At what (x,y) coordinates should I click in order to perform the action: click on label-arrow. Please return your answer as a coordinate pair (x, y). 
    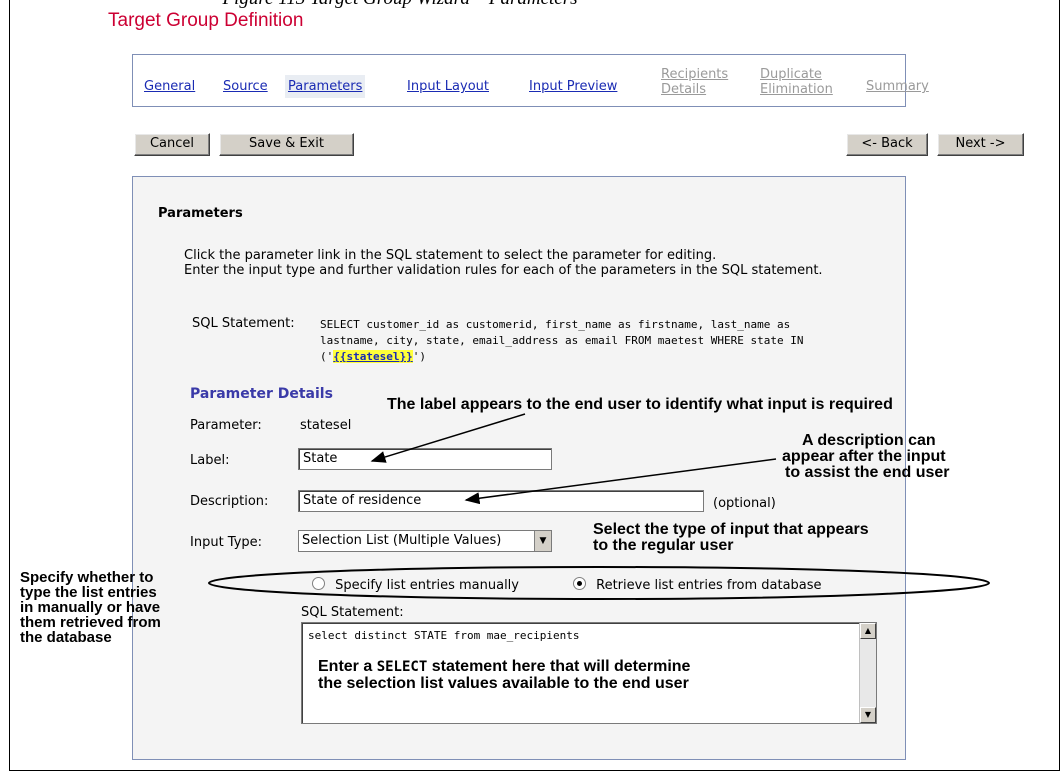
    Looking at the image, I should click on (448, 438).